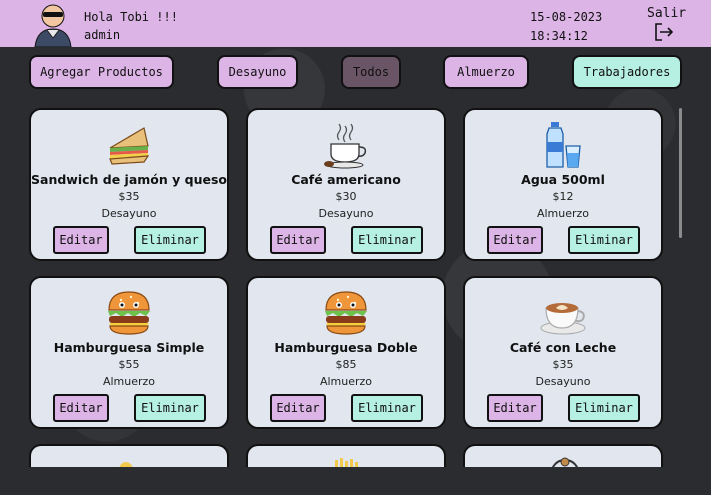 The height and width of the screenshot is (495, 711). I want to click on product-price: $30, so click(346, 196).